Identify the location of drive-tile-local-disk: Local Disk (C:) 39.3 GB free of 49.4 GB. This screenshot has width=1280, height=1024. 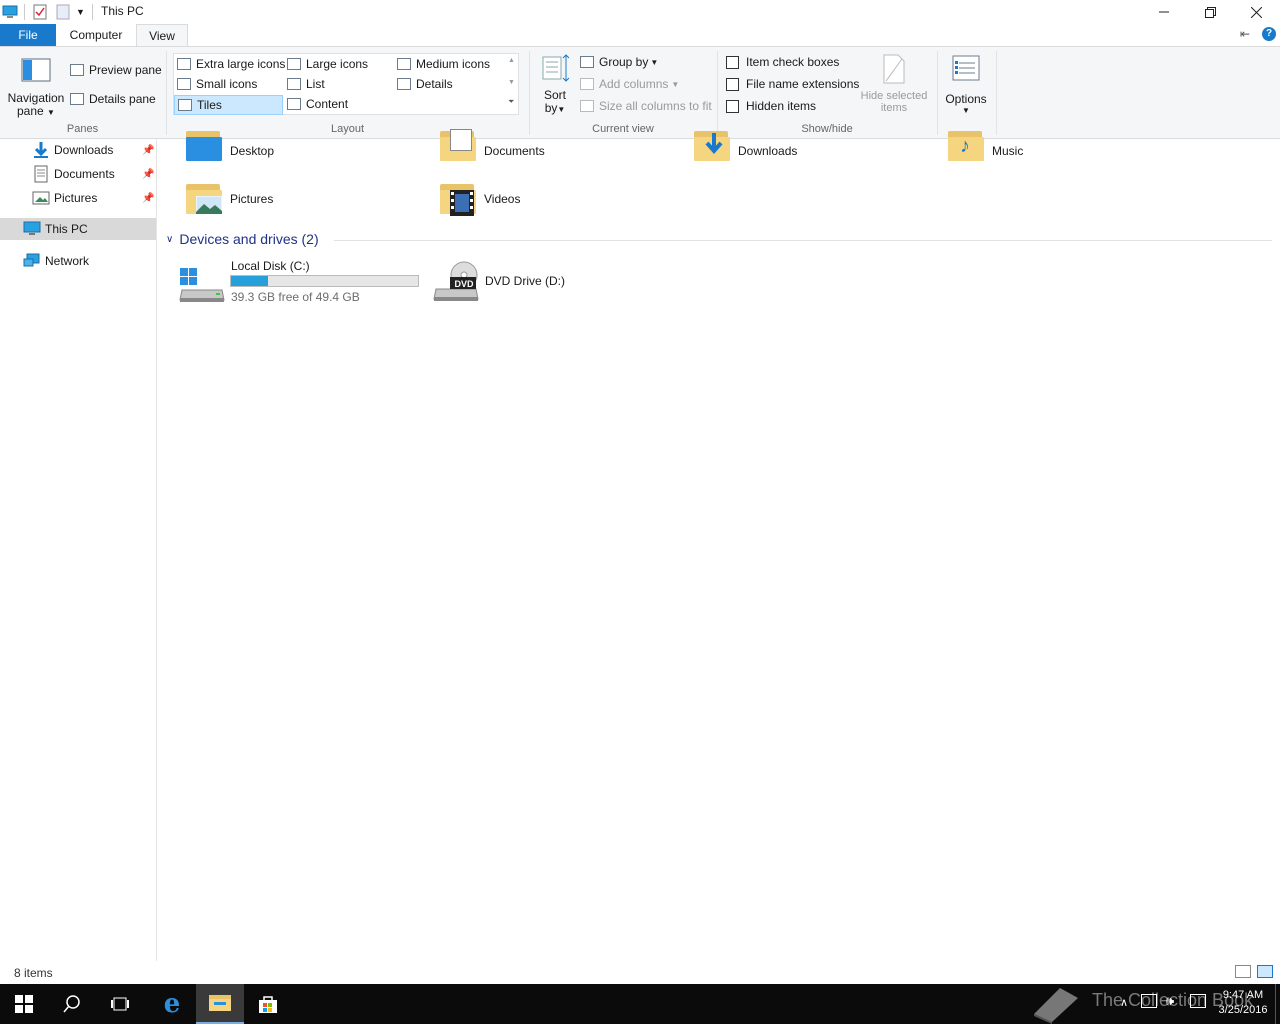
(303, 282).